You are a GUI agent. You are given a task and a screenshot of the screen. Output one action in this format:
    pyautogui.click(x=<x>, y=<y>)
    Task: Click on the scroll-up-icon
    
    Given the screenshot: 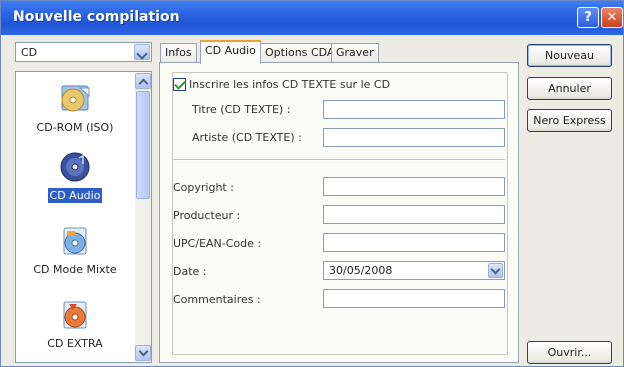 What is the action you would take?
    pyautogui.click(x=143, y=81)
    